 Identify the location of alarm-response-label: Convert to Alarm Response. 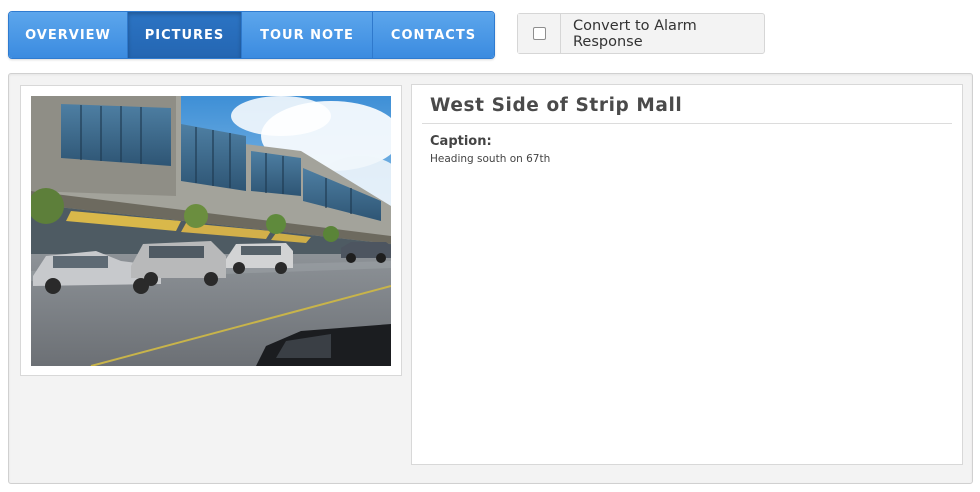
(662, 33).